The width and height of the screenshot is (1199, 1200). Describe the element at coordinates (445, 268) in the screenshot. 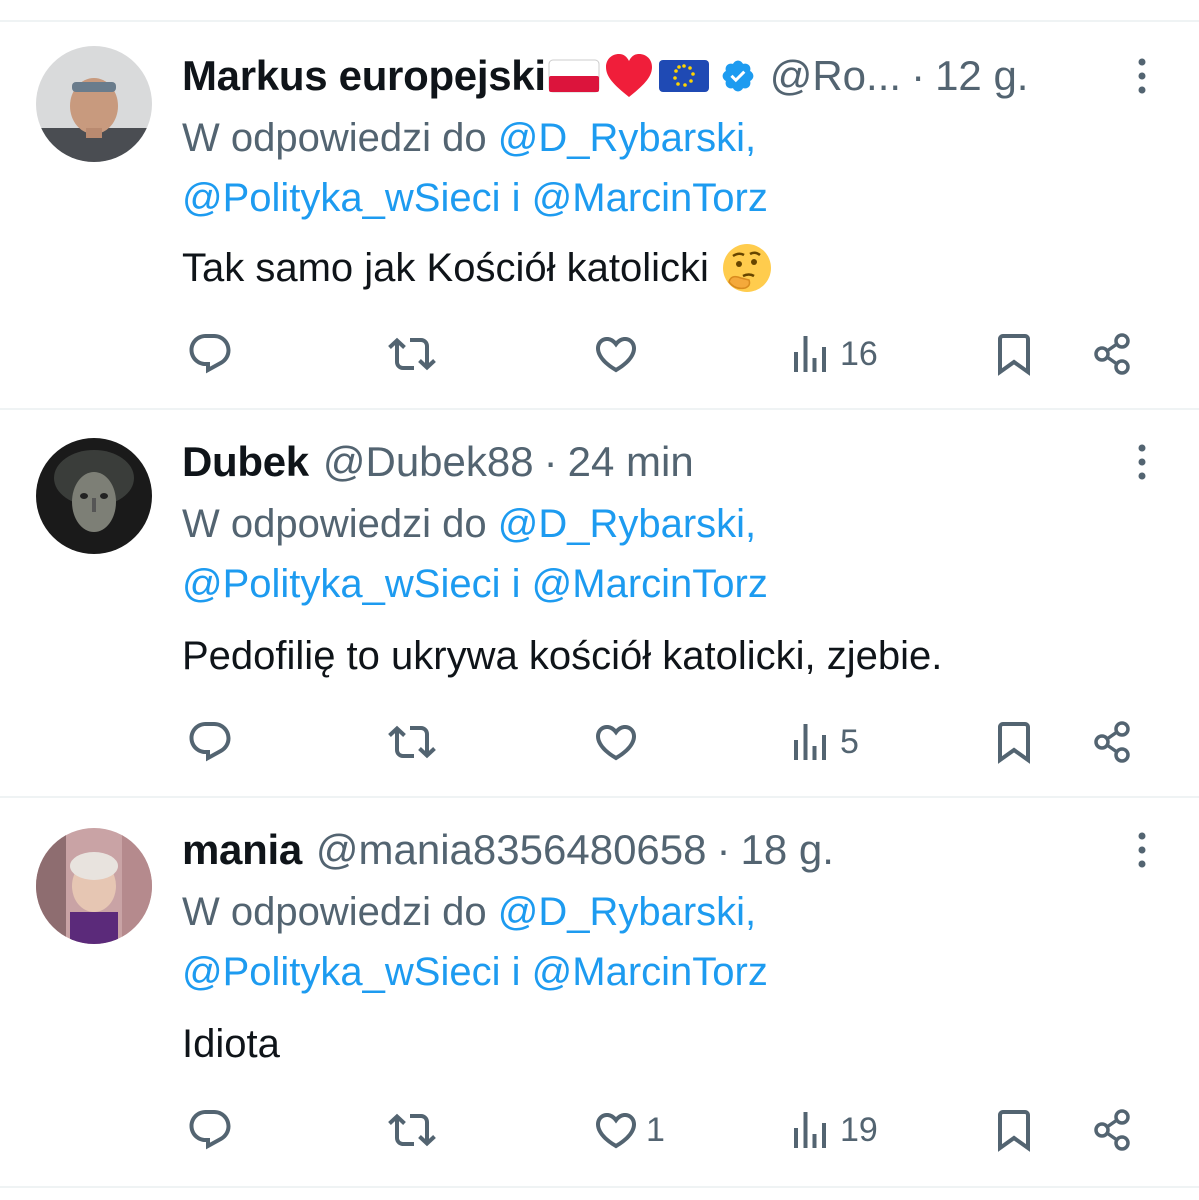

I see `tweet-text-content: Tak samo jak Kościół katolicki` at that location.